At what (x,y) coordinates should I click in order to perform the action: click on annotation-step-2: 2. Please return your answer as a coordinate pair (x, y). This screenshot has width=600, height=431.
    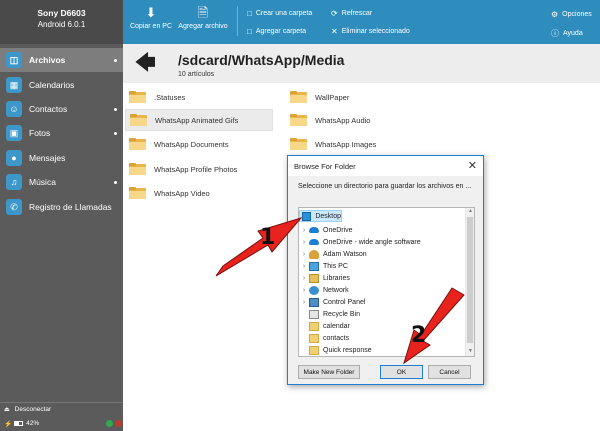
    Looking at the image, I should click on (419, 335).